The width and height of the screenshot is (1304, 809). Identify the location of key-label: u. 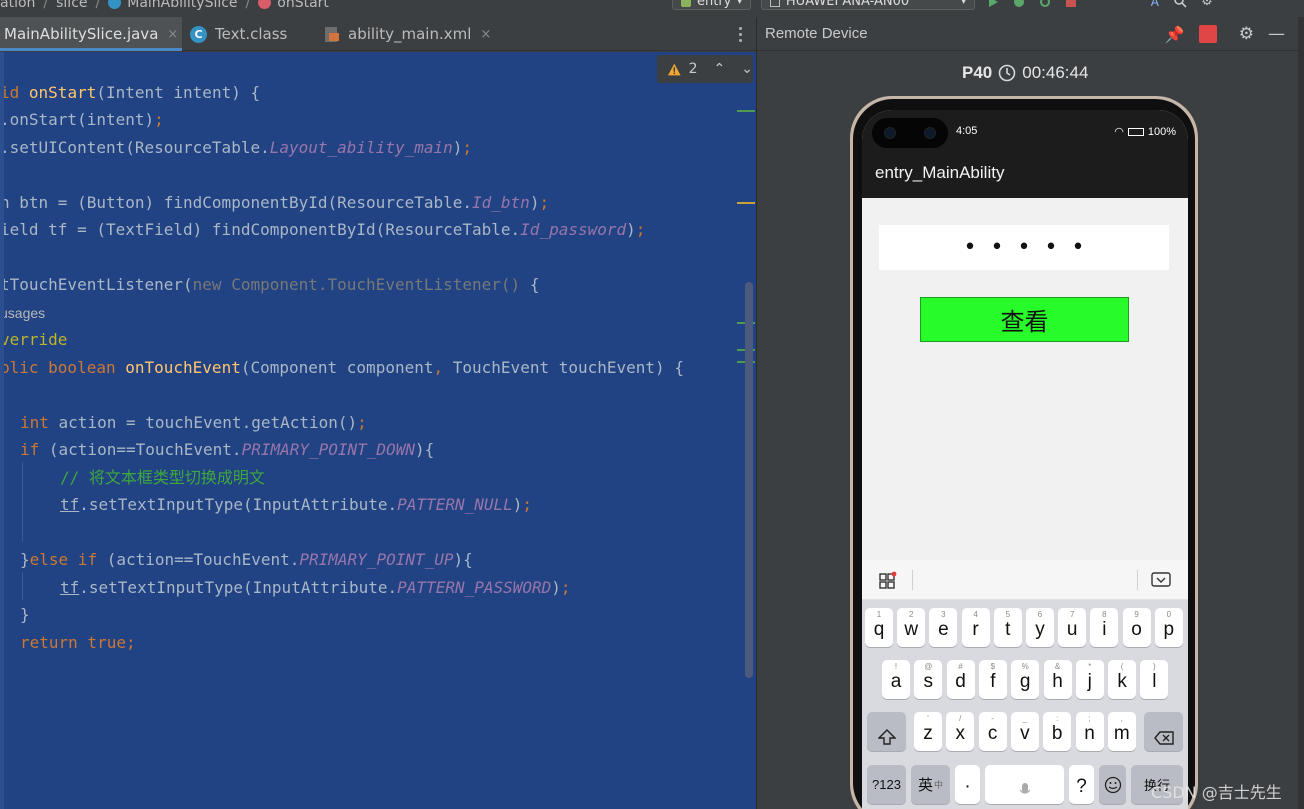
(1072, 629).